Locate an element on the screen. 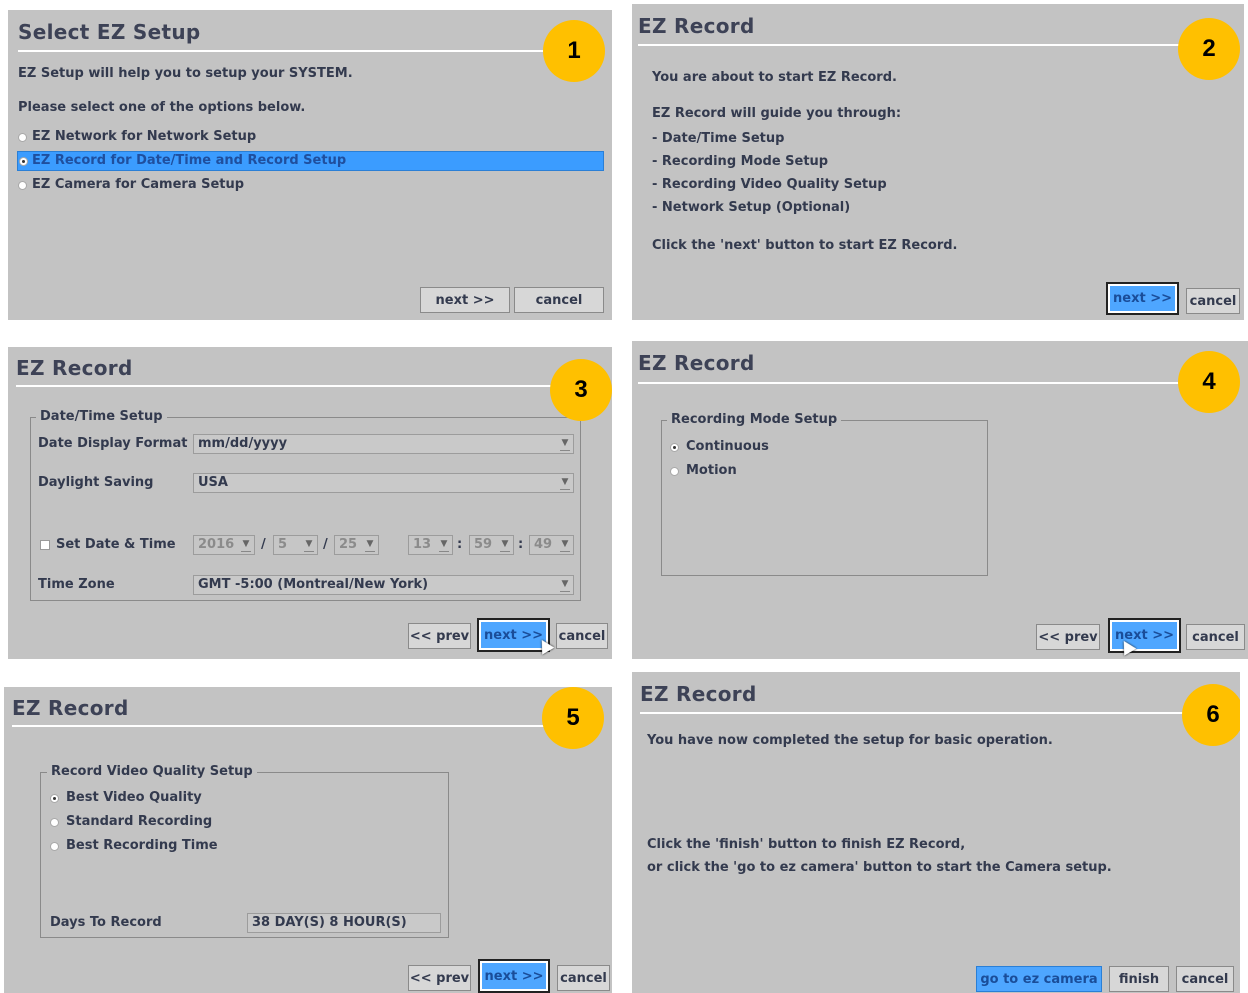  year-value: 2016 is located at coordinates (216, 544).